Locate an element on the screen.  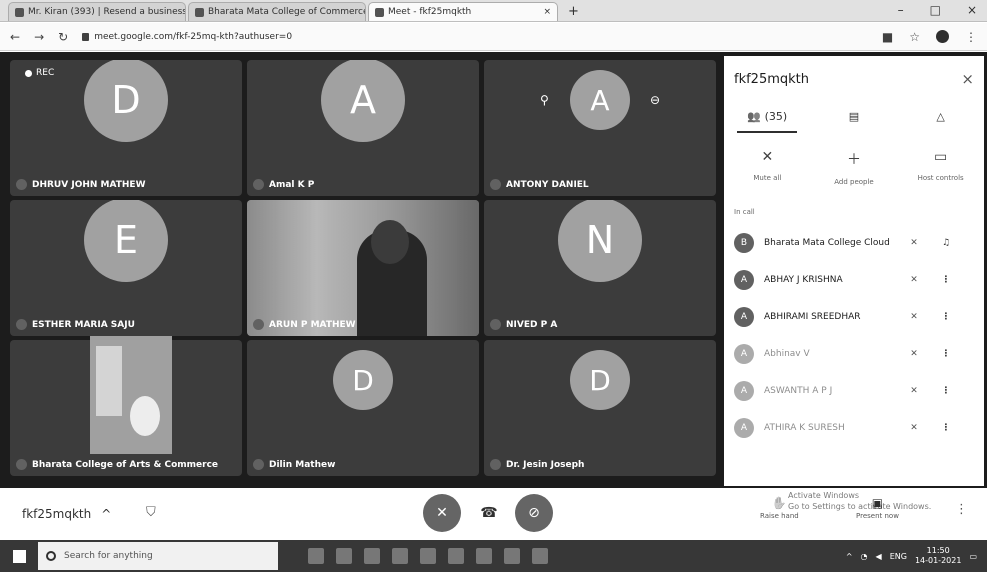
present-now-button: ▣ Present now is located at coordinates (877, 508).